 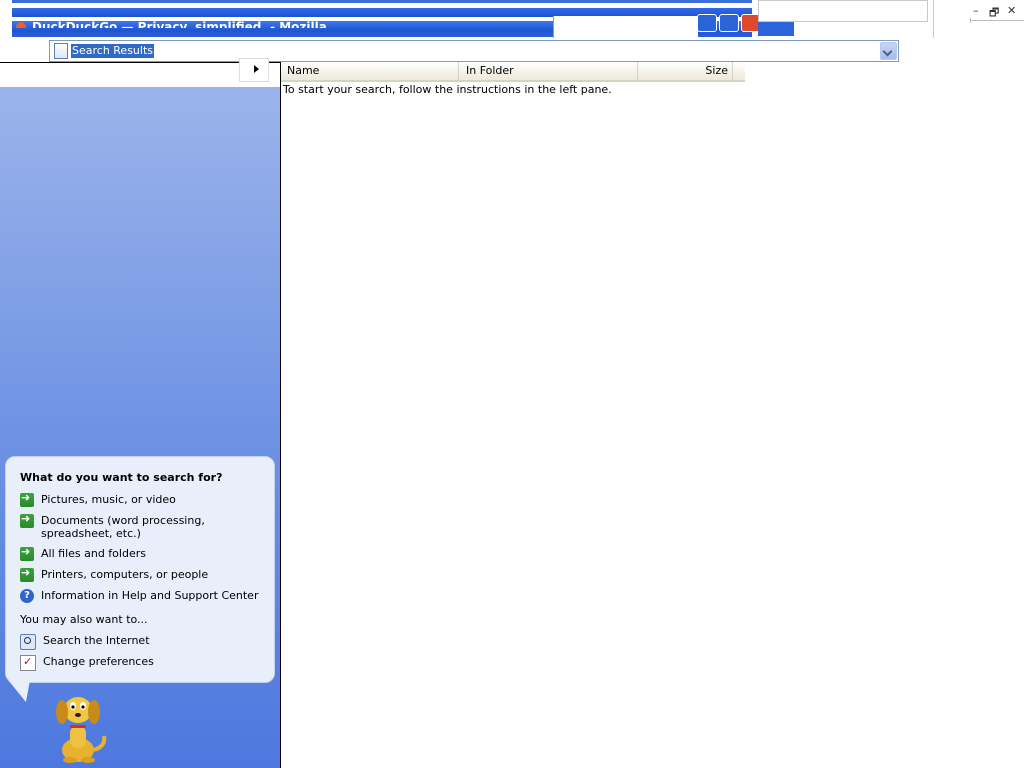 What do you see at coordinates (113, 51) in the screenshot?
I see `address-value: Search Results` at bounding box center [113, 51].